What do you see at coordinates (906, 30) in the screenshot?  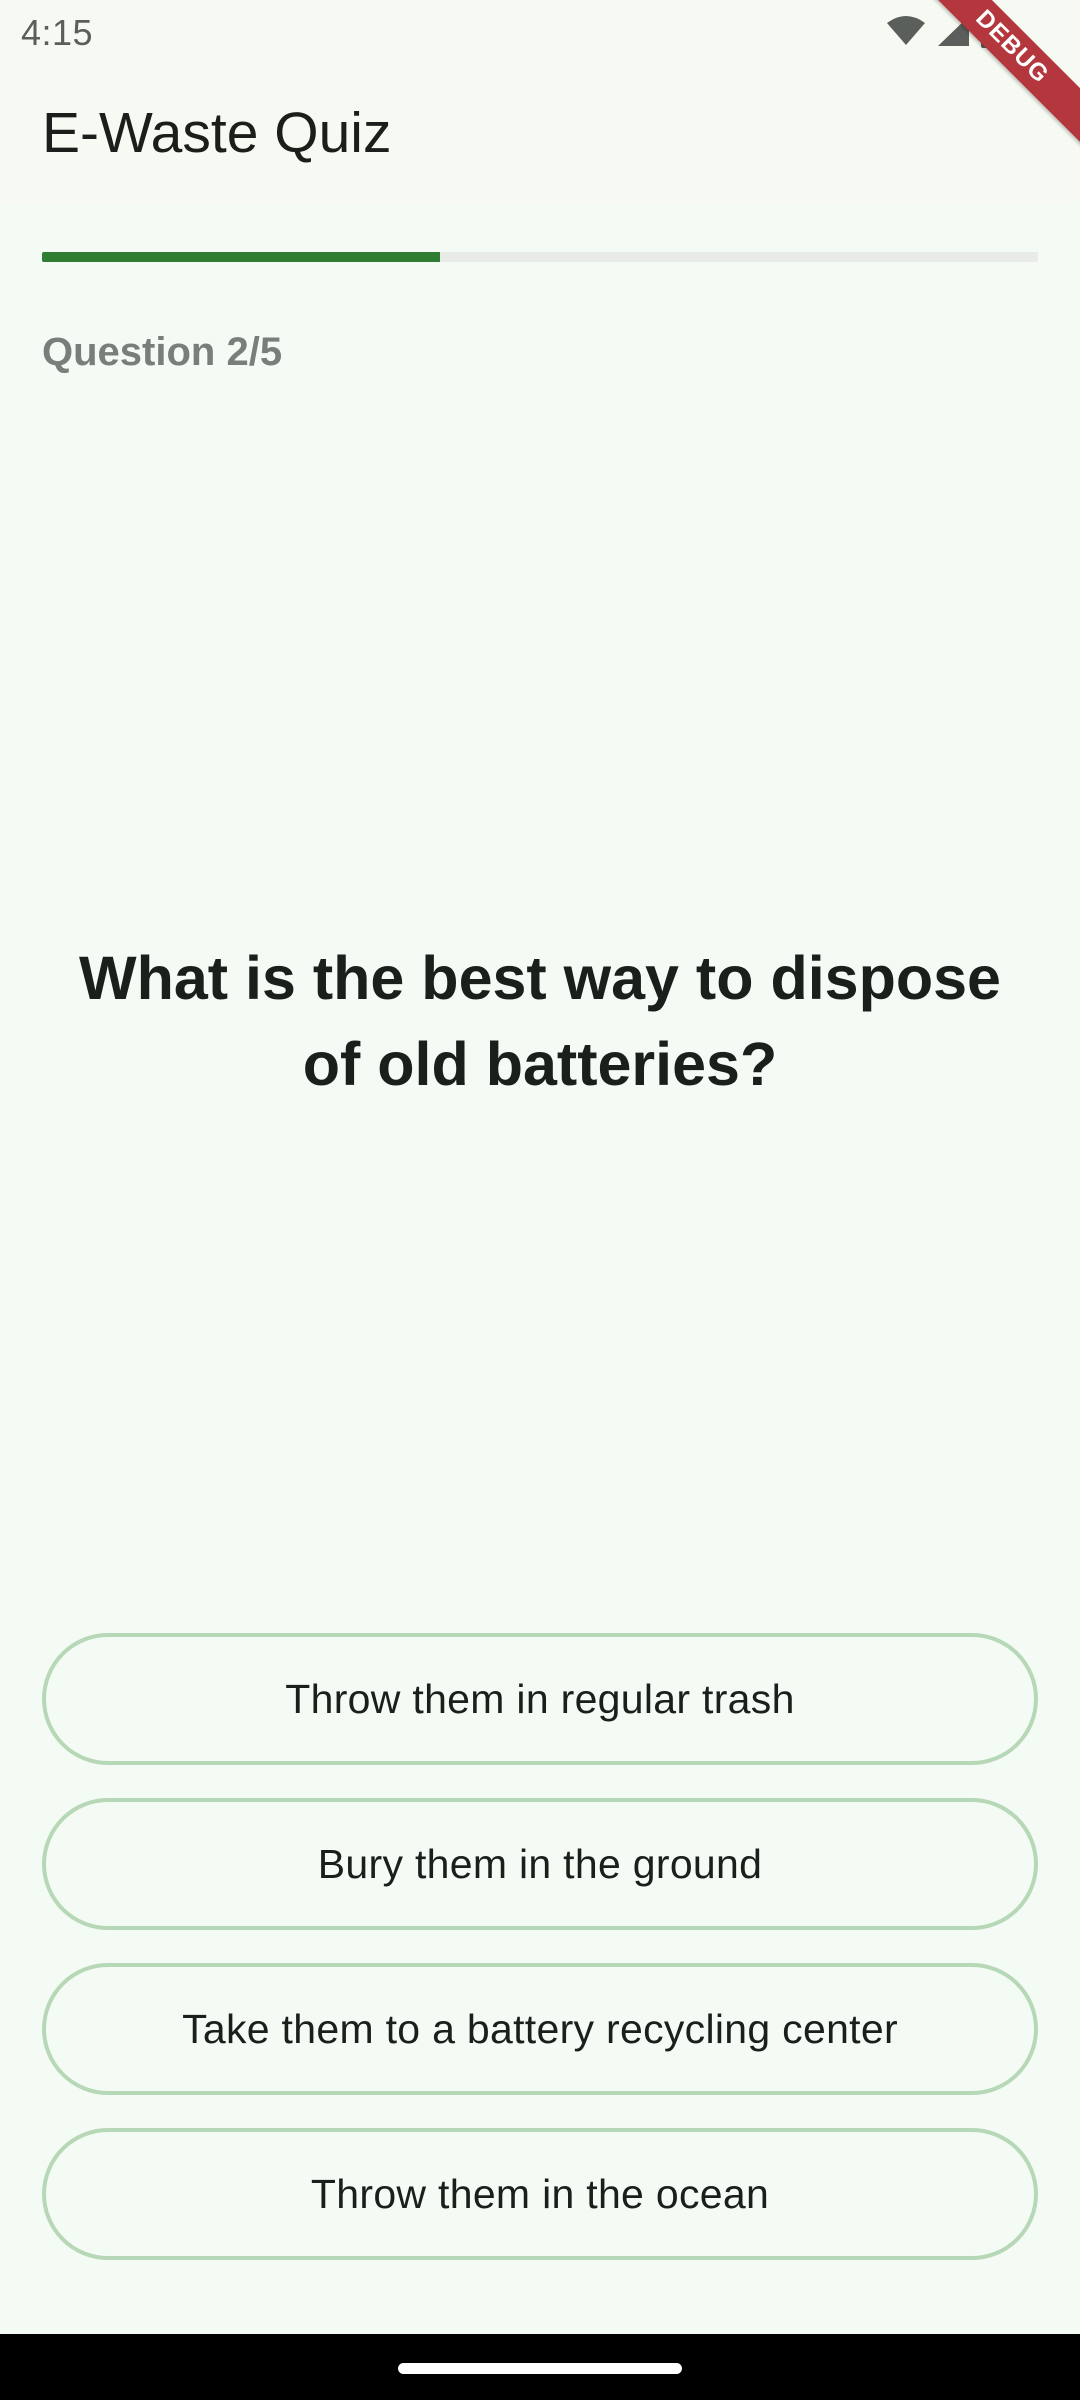 I see `wifi-icon` at bounding box center [906, 30].